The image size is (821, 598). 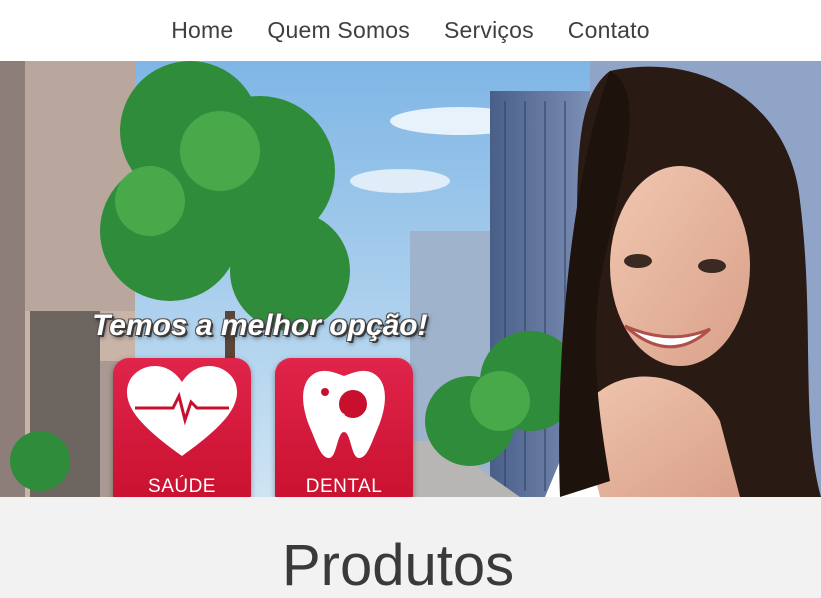 What do you see at coordinates (202, 30) in the screenshot?
I see `nav-home: Home` at bounding box center [202, 30].